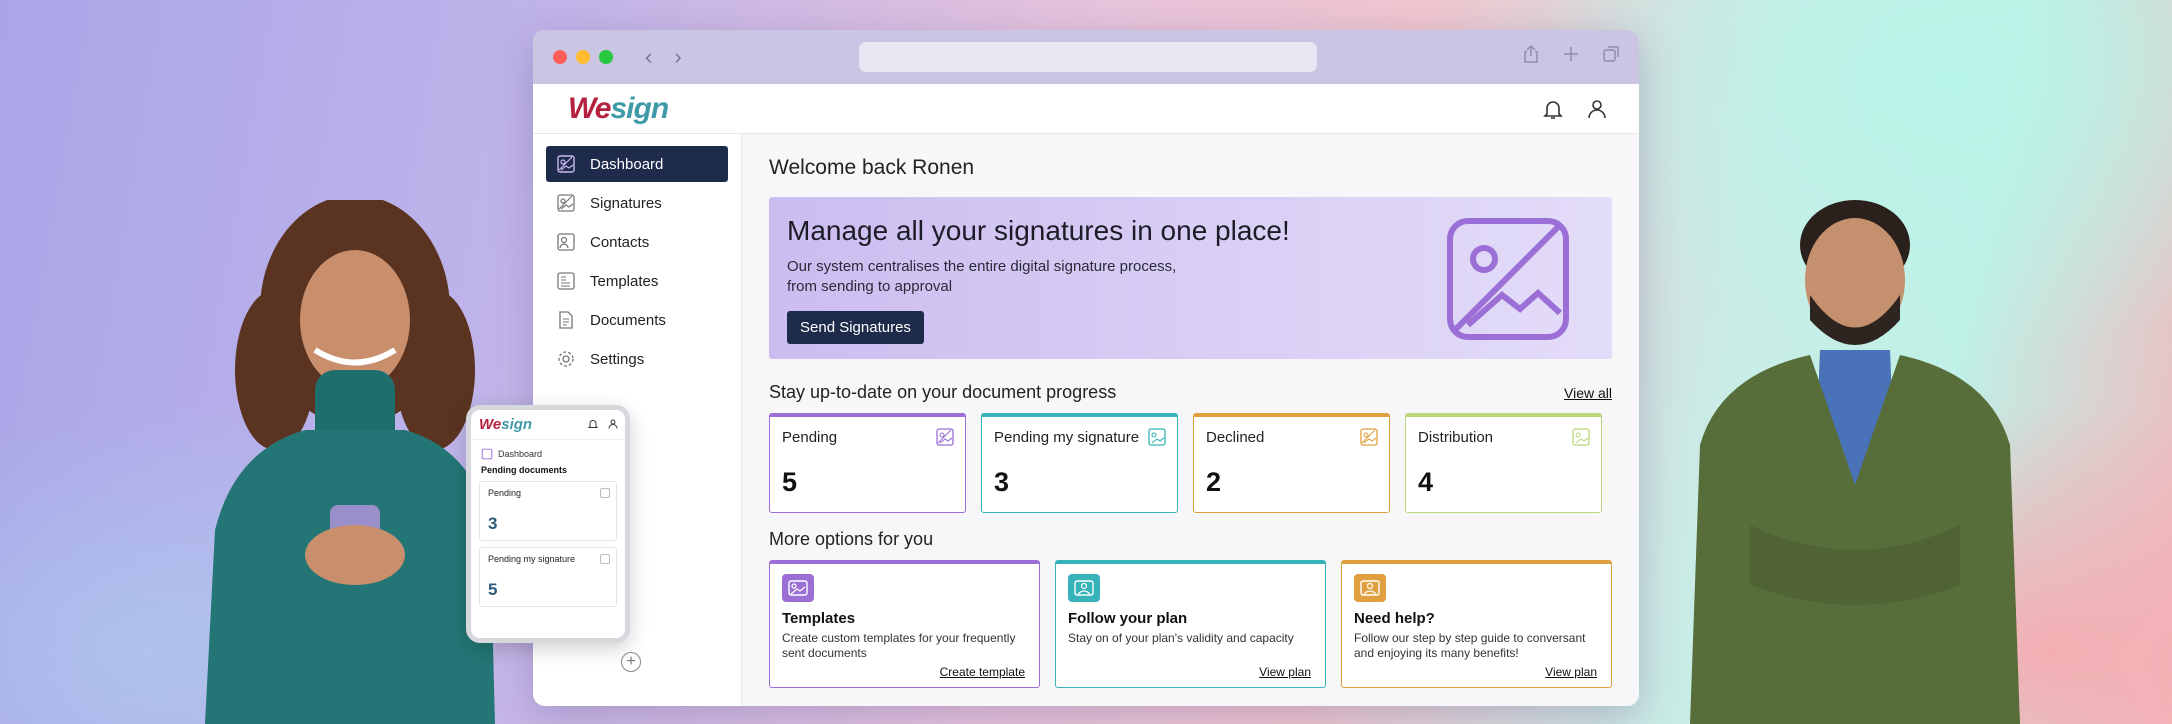 The width and height of the screenshot is (2172, 724). I want to click on mobile-header: Wesign, so click(548, 425).